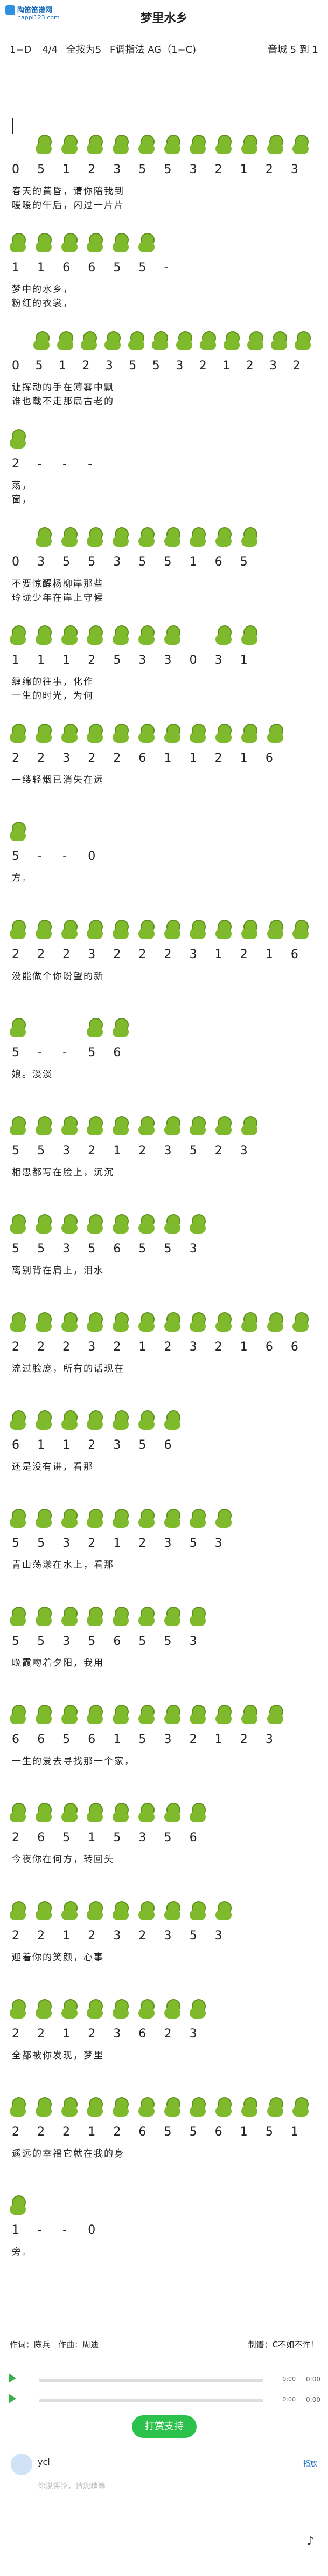 The image size is (328, 2576). Describe the element at coordinates (164, 1057) in the screenshot. I see `notation-line: 5 - - 5 6` at that location.